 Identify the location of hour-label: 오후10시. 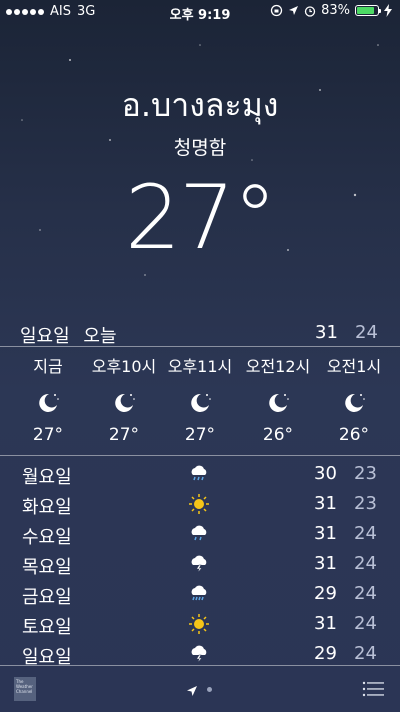
(124, 366).